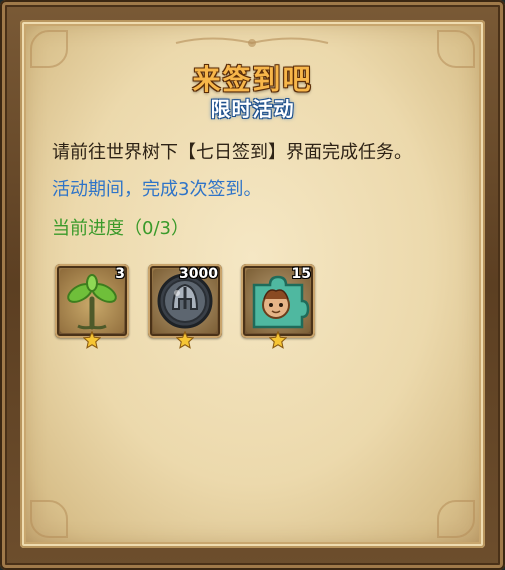  What do you see at coordinates (120, 274) in the screenshot?
I see `reward-count: 3` at bounding box center [120, 274].